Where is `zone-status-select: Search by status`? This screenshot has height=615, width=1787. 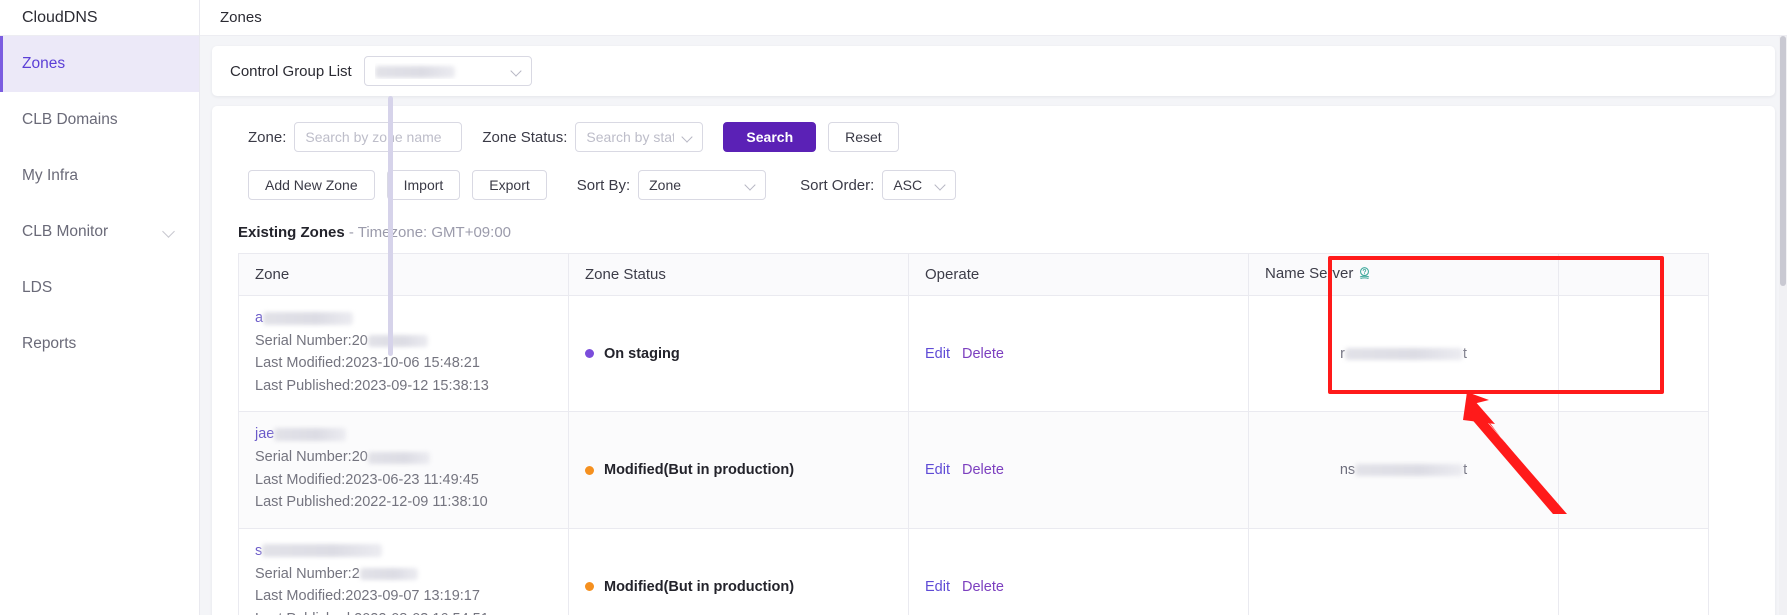 zone-status-select: Search by status is located at coordinates (639, 137).